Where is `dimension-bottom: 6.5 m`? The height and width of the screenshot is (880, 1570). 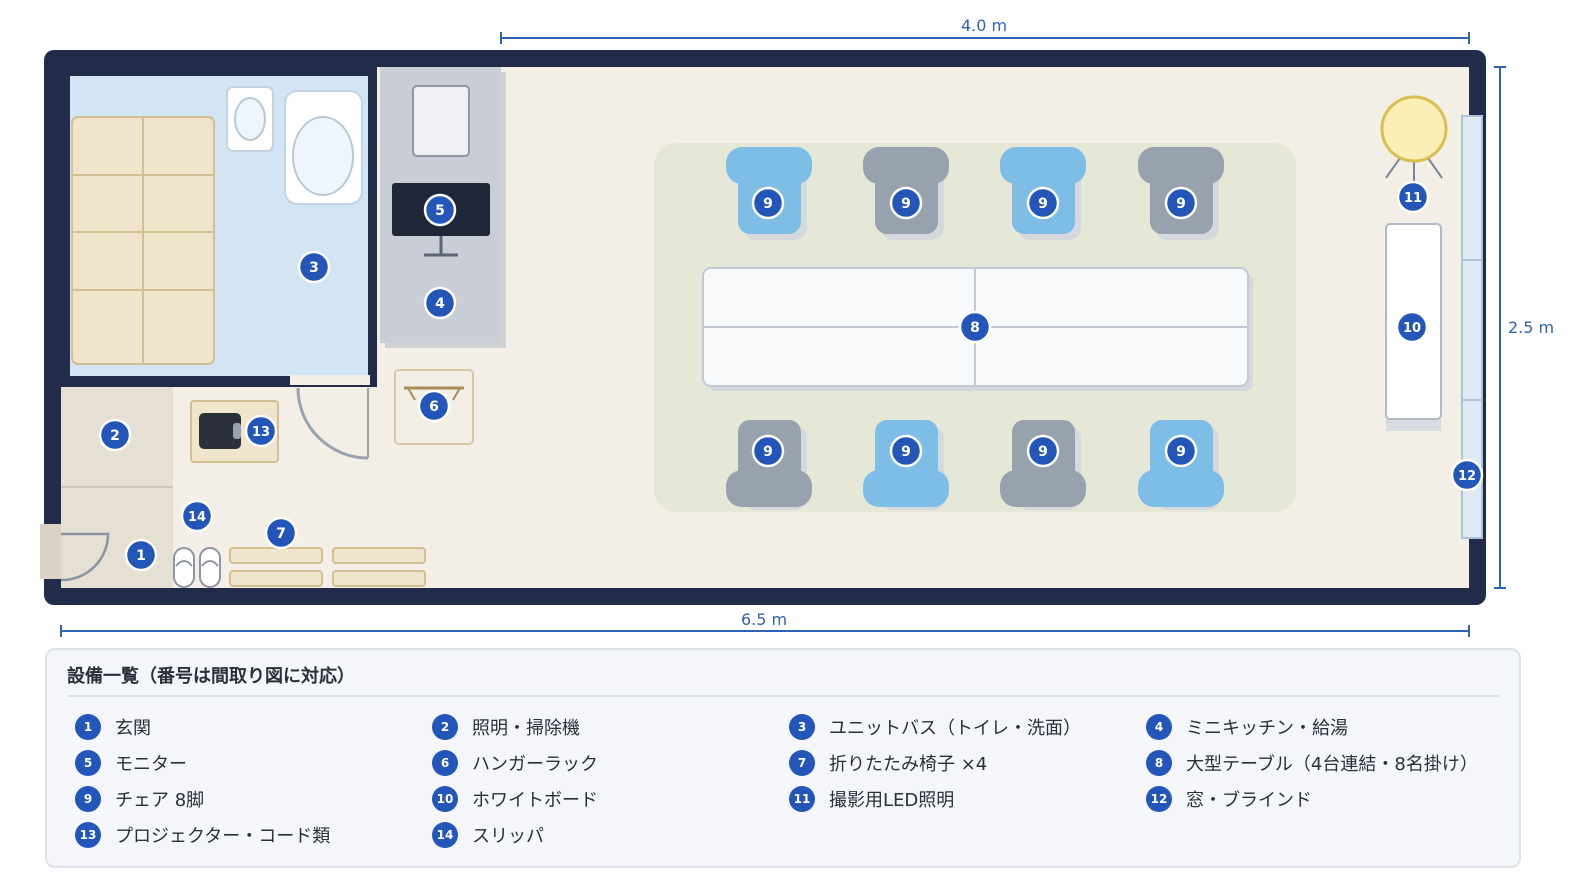 dimension-bottom: 6.5 m is located at coordinates (765, 623).